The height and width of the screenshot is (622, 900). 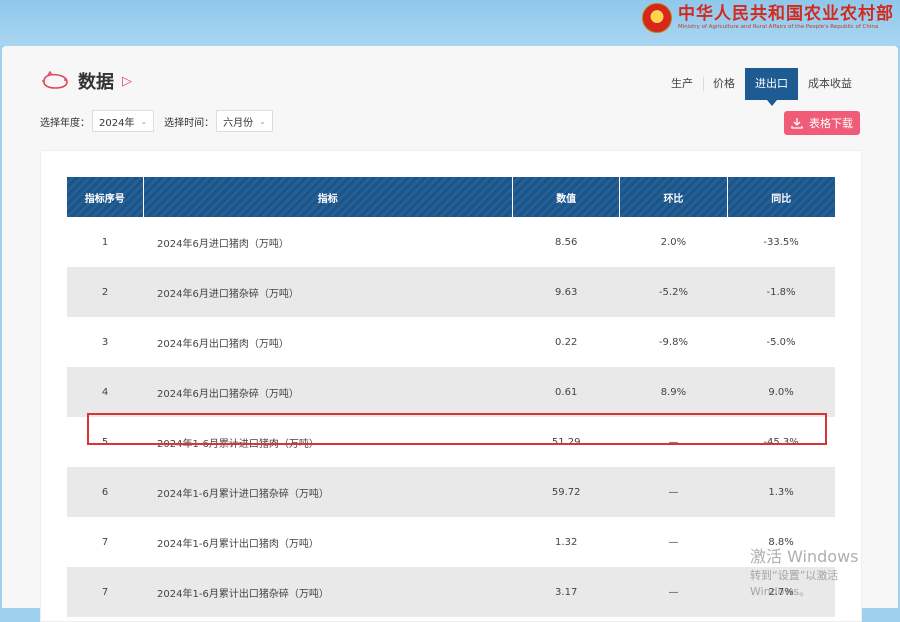 I want to click on filter-bar: 选择年度： 2024年 ⌄ 选择时间： 六月份 ⌄, so click(x=161, y=121).